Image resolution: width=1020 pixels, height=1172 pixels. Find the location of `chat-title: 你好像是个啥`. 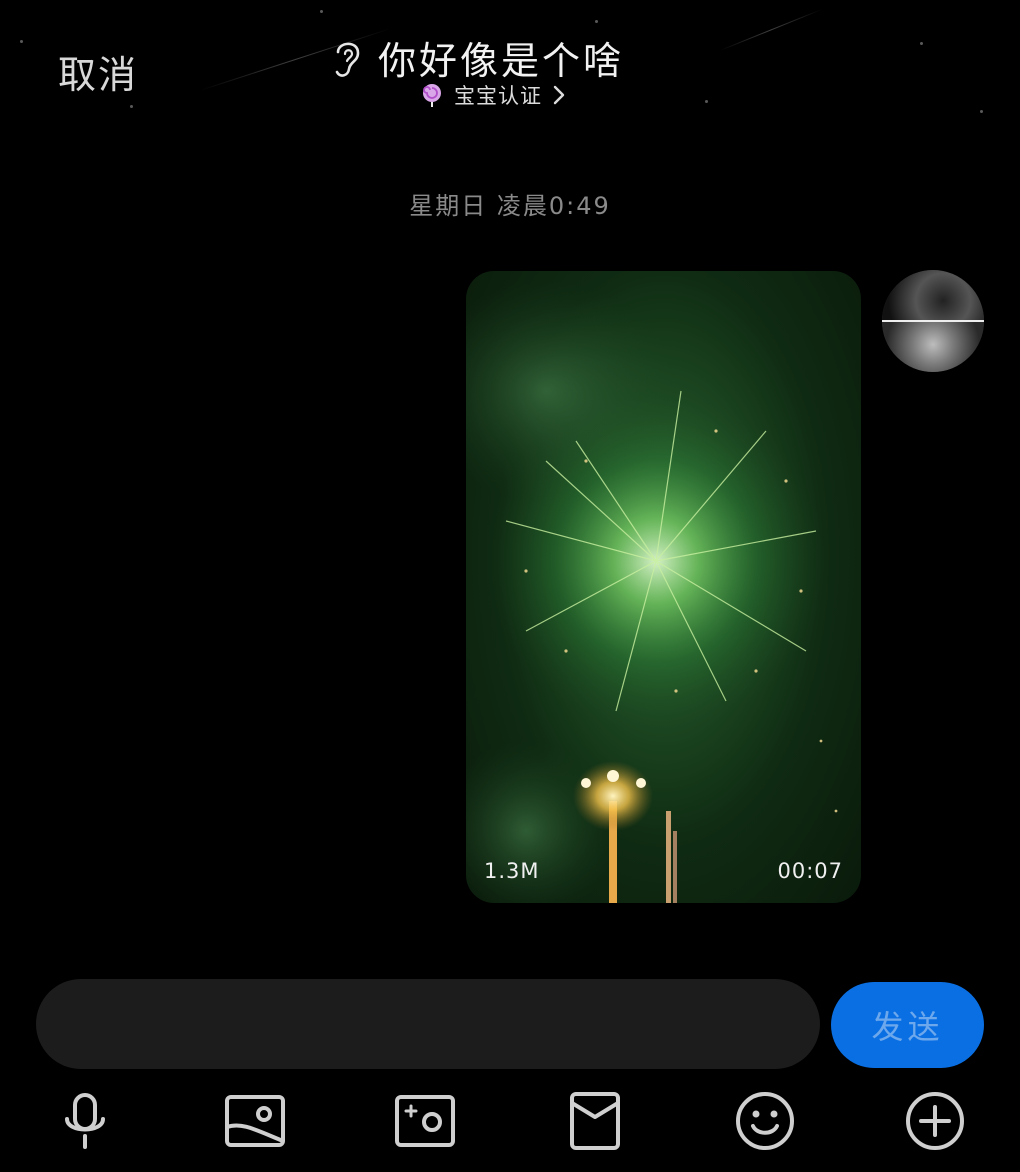

chat-title: 你好像是个啥 is located at coordinates (501, 61).